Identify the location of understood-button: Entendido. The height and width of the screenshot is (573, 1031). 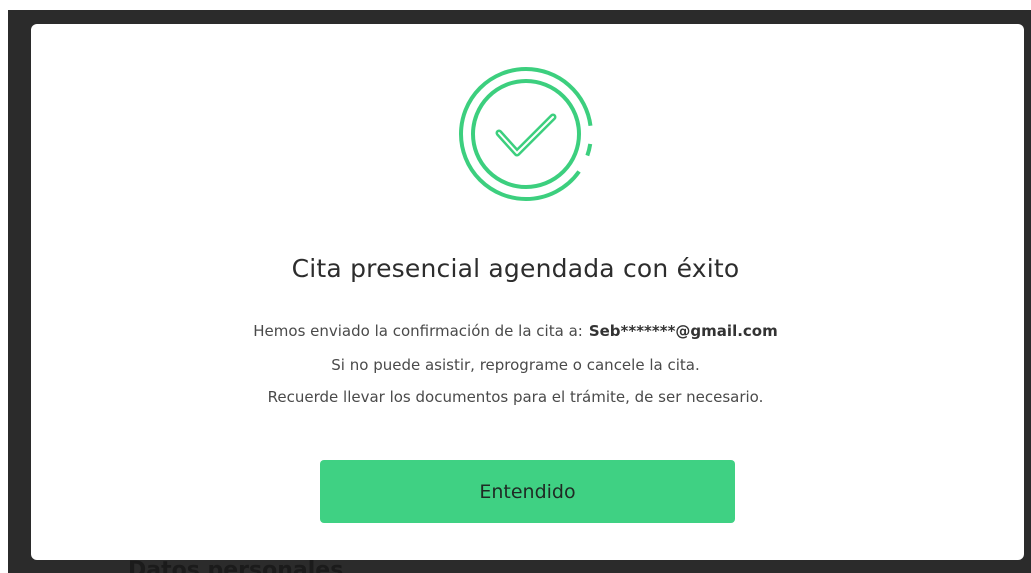
(527, 491).